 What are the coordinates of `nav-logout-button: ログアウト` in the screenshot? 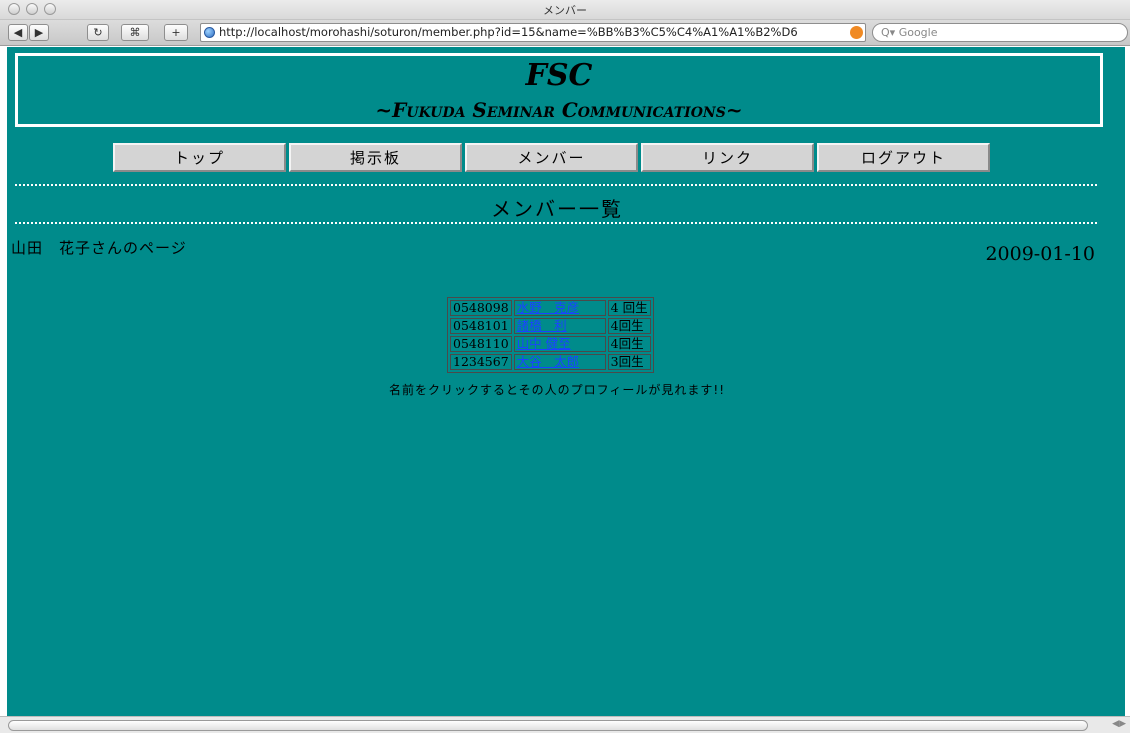 It's located at (903, 157).